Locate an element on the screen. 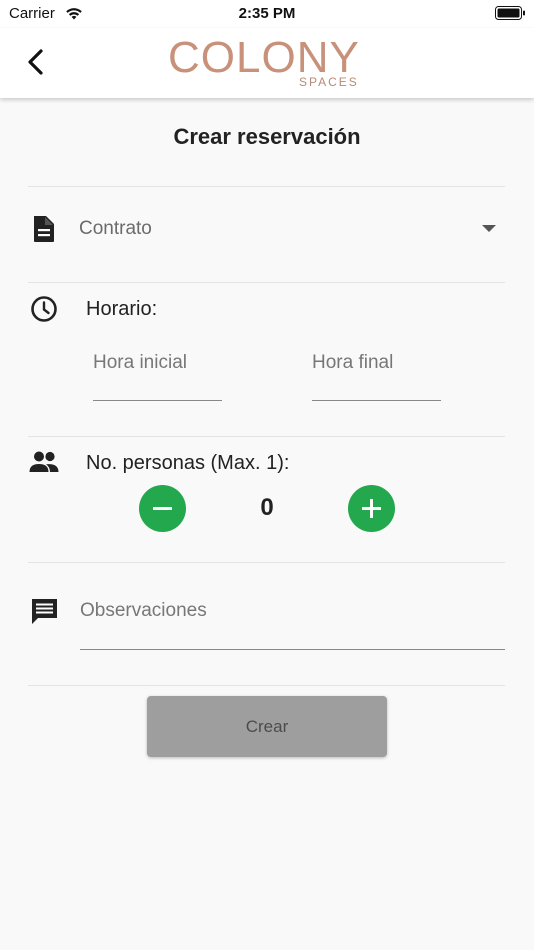 The height and width of the screenshot is (950, 534). end-time-placeholder: Hora final is located at coordinates (353, 362).